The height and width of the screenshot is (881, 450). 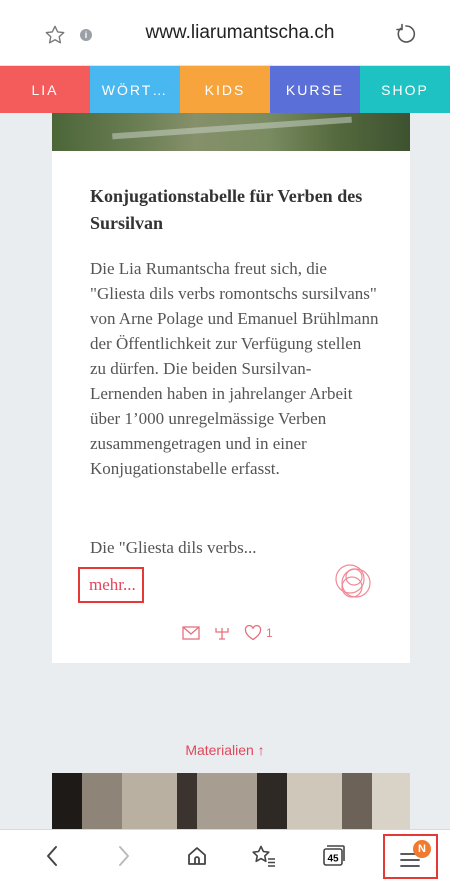 I want to click on site-nav: LIA WÖRT… KIDS KURSE SHOP, so click(x=225, y=89).